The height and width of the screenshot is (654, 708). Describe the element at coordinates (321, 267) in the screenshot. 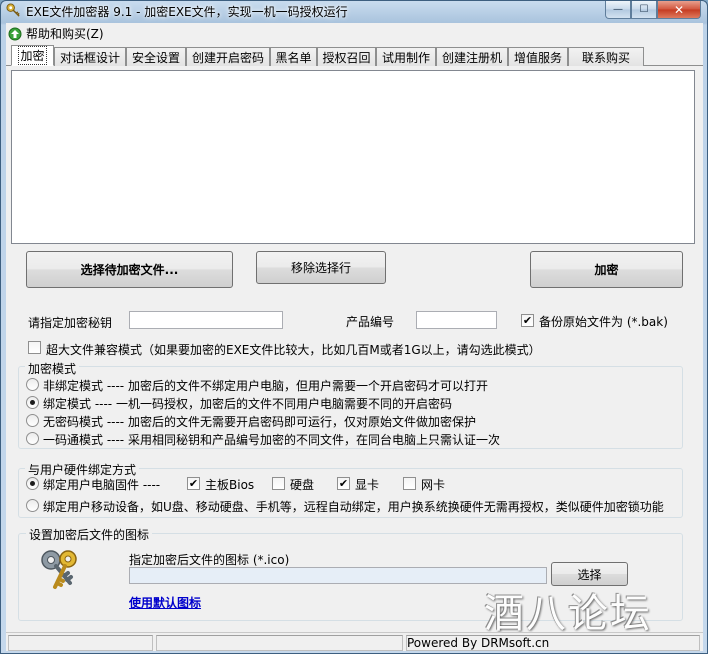

I see `remove-row-button: 移除选择行` at that location.